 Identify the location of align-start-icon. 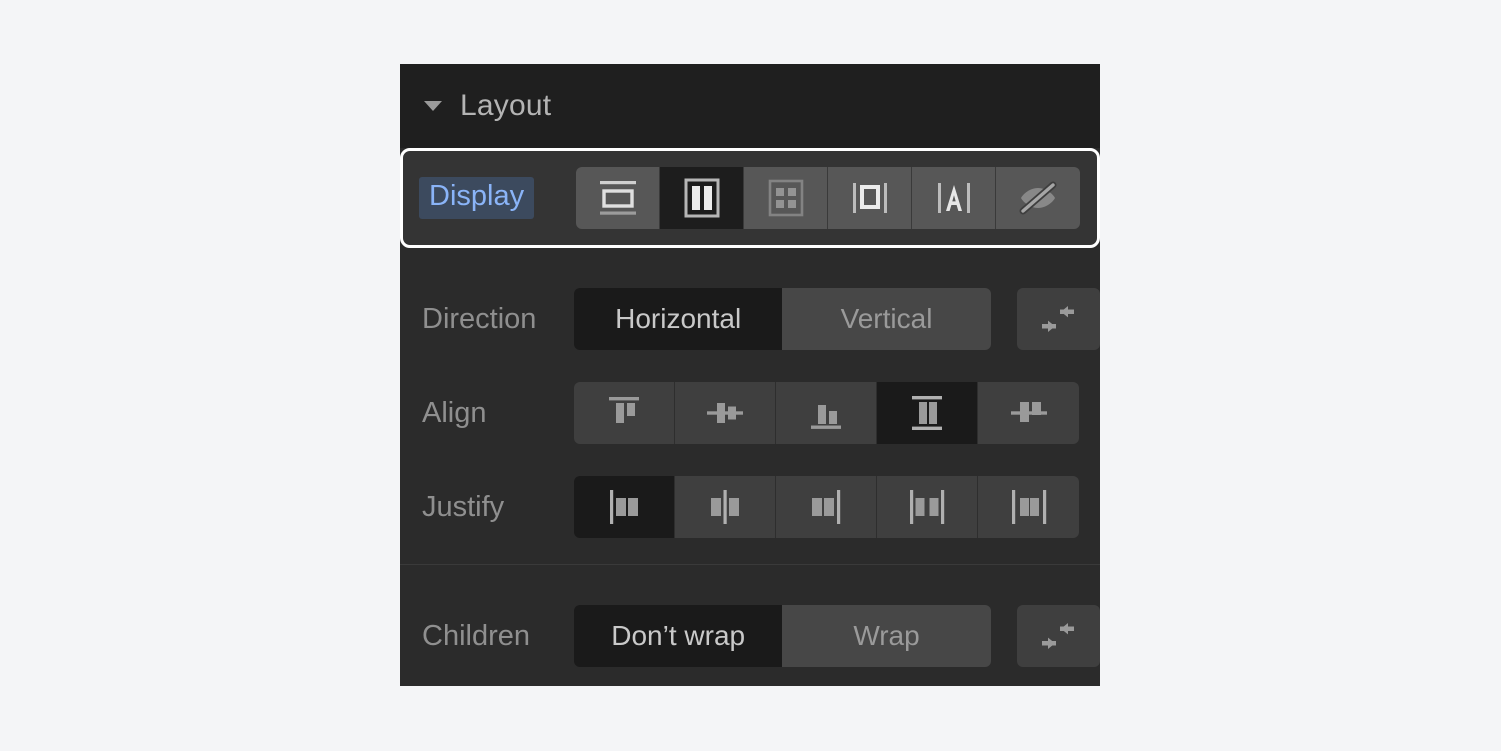
(624, 410).